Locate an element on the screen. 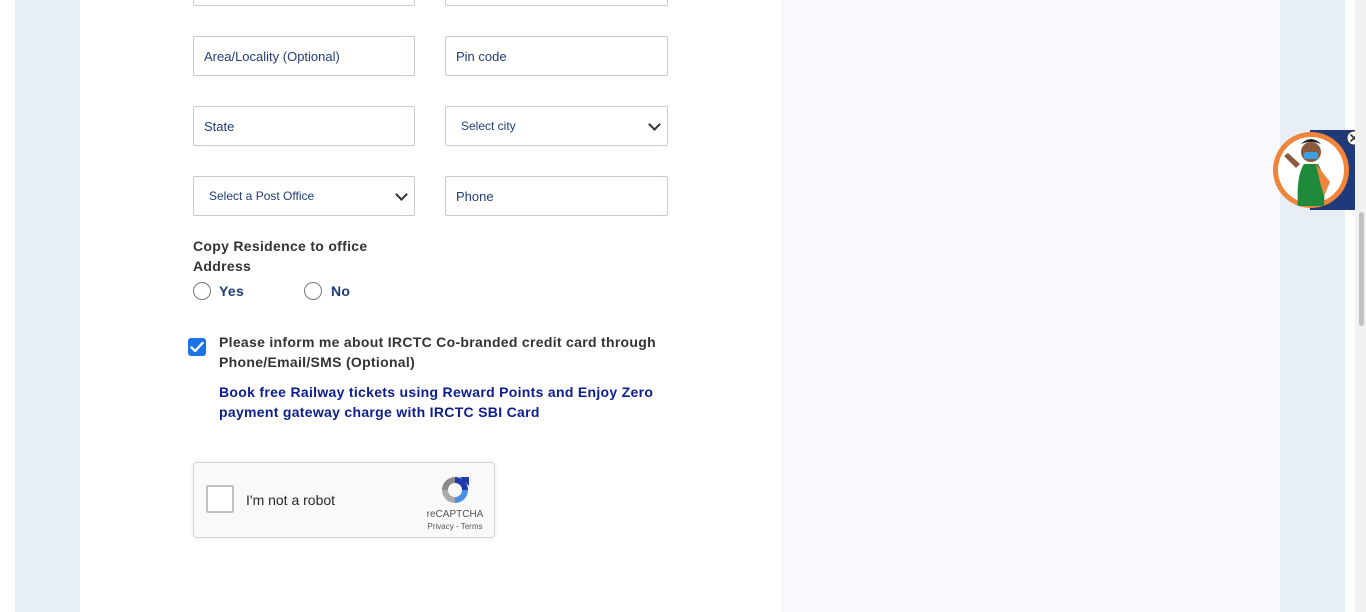 This screenshot has width=1366, height=612. recaptcha-privacy-terms-links: Privacy - Terms is located at coordinates (455, 526).